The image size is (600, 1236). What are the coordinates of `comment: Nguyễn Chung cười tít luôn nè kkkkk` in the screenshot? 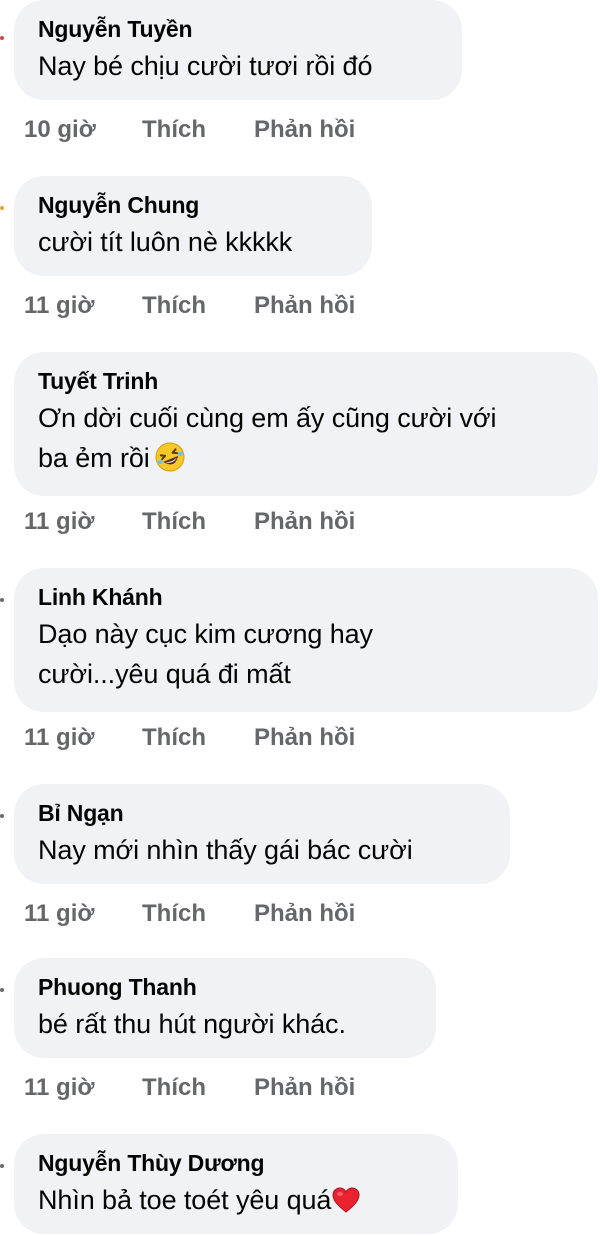 It's located at (193, 226).